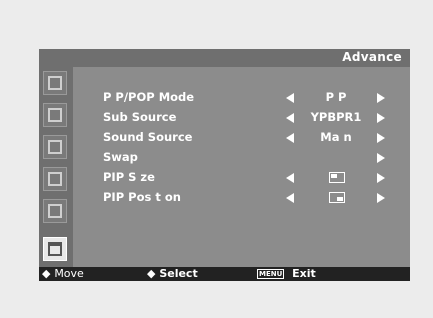 The height and width of the screenshot is (318, 433). Describe the element at coordinates (253, 158) in the screenshot. I see `menu-row-swap: Swap` at that location.